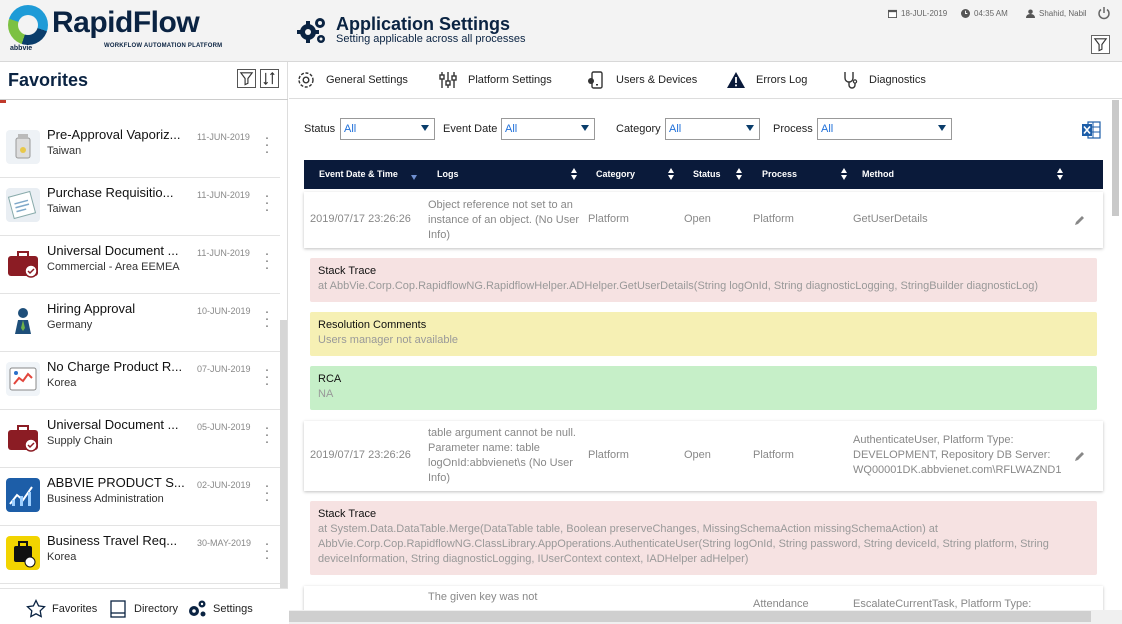  I want to click on favorites-filter-button, so click(246, 78).